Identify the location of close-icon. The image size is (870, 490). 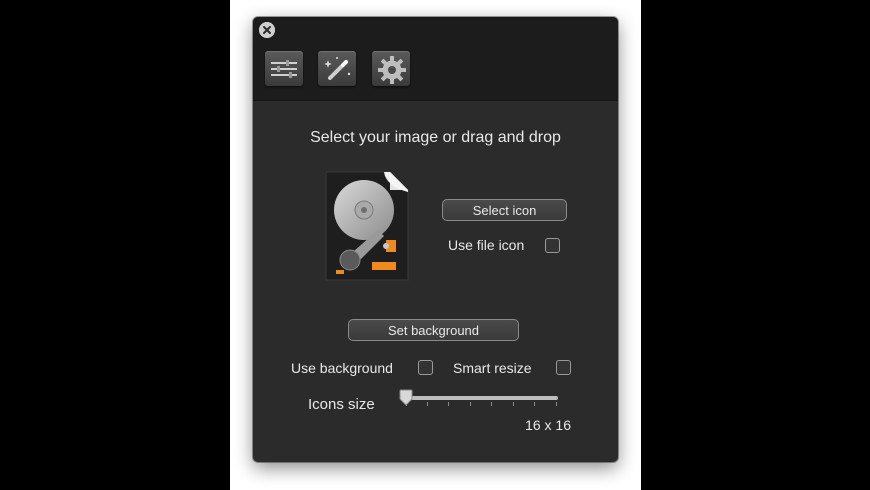
(267, 30).